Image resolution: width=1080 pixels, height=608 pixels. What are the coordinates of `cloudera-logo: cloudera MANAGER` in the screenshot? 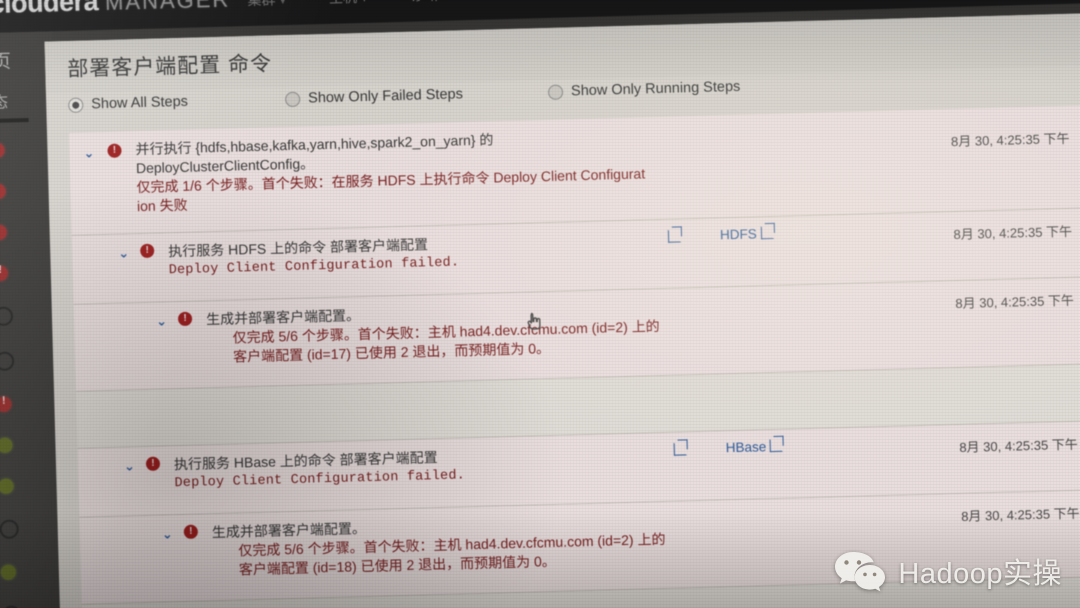 It's located at (115, 10).